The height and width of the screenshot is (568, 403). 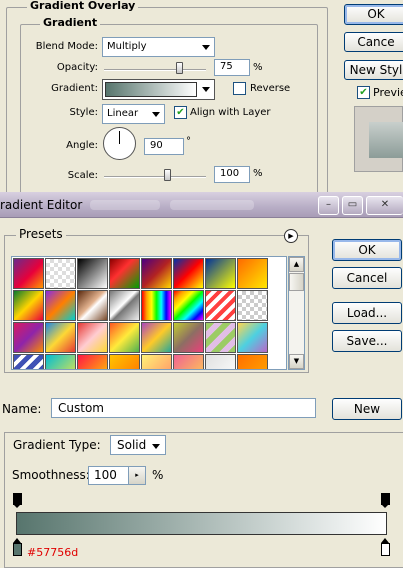 I want to click on restore-button: ▭, so click(x=352, y=205).